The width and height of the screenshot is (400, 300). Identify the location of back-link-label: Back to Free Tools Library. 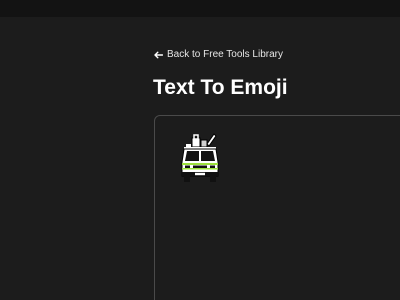
(225, 54).